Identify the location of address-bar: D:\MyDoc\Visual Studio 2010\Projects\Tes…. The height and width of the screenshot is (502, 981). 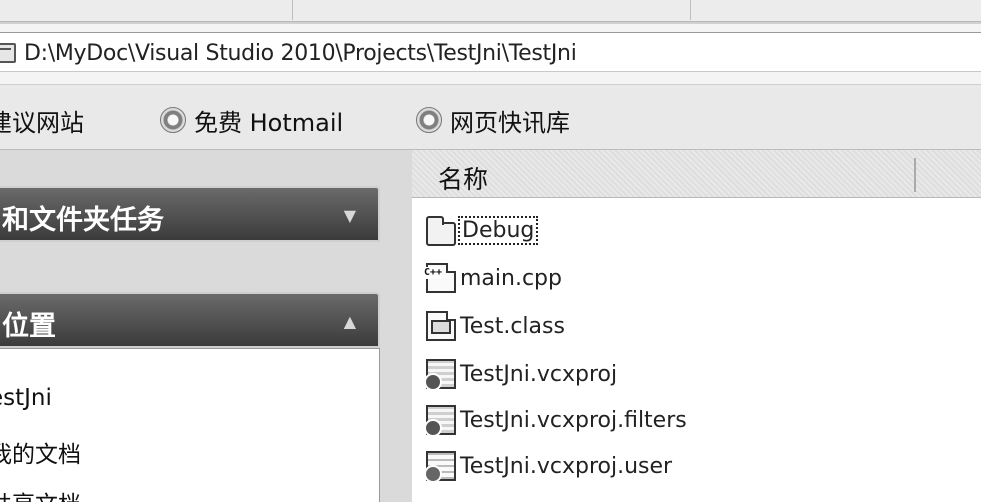
(490, 53).